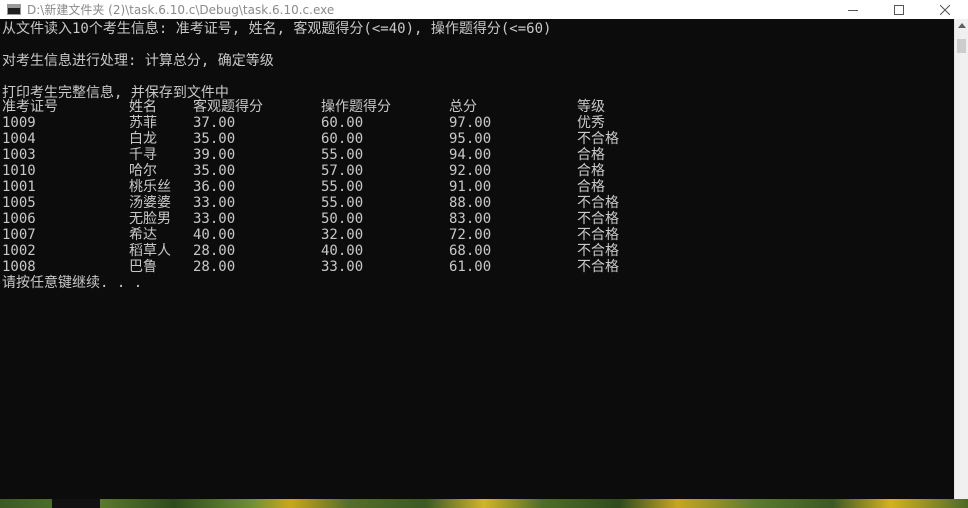 This screenshot has height=508, width=968. Describe the element at coordinates (138, 61) in the screenshot. I see `console-line-process: 对考生信息进行处理: 计算总分, 确定等级` at that location.